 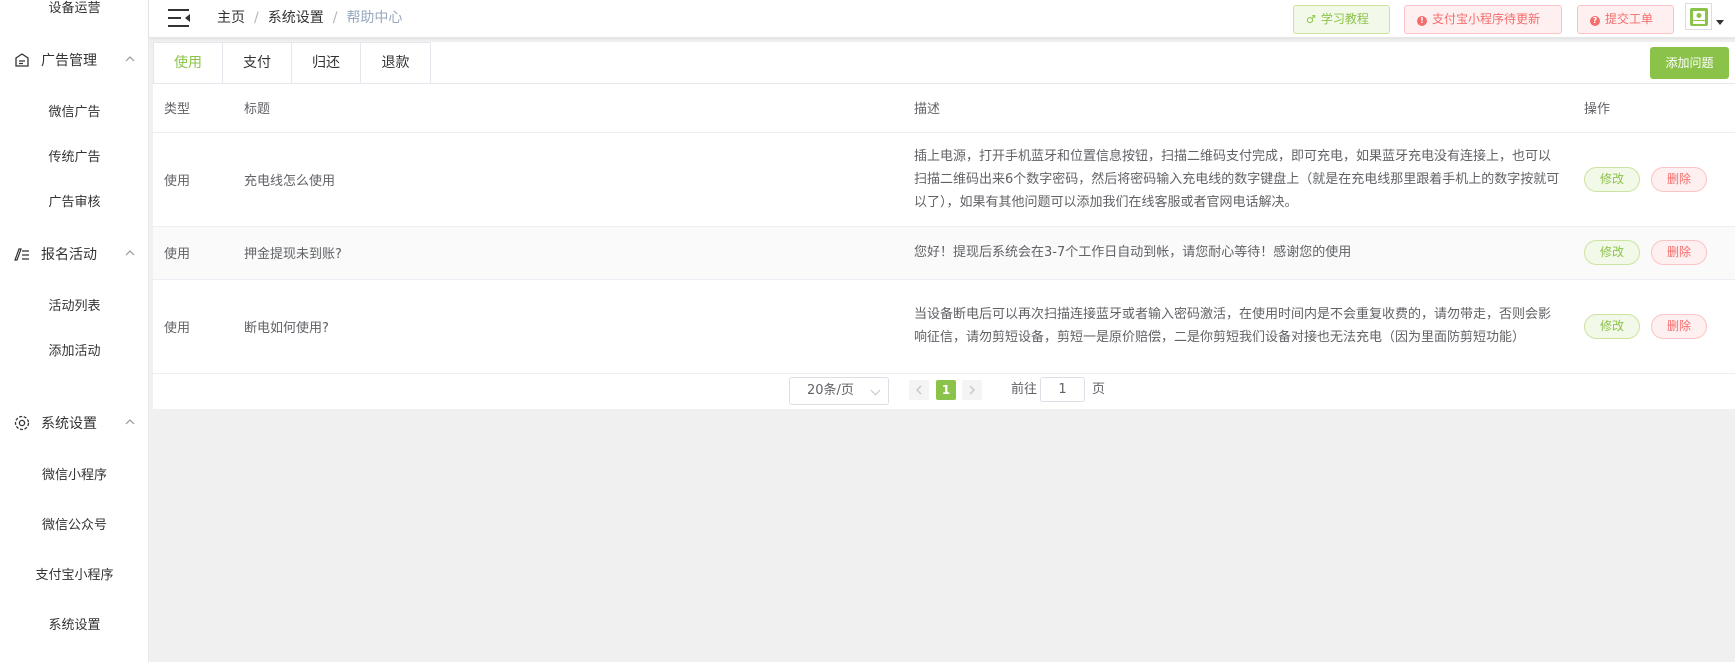 What do you see at coordinates (74, 113) in the screenshot?
I see `sidebar-item-wechat-ads: 微信广告` at bounding box center [74, 113].